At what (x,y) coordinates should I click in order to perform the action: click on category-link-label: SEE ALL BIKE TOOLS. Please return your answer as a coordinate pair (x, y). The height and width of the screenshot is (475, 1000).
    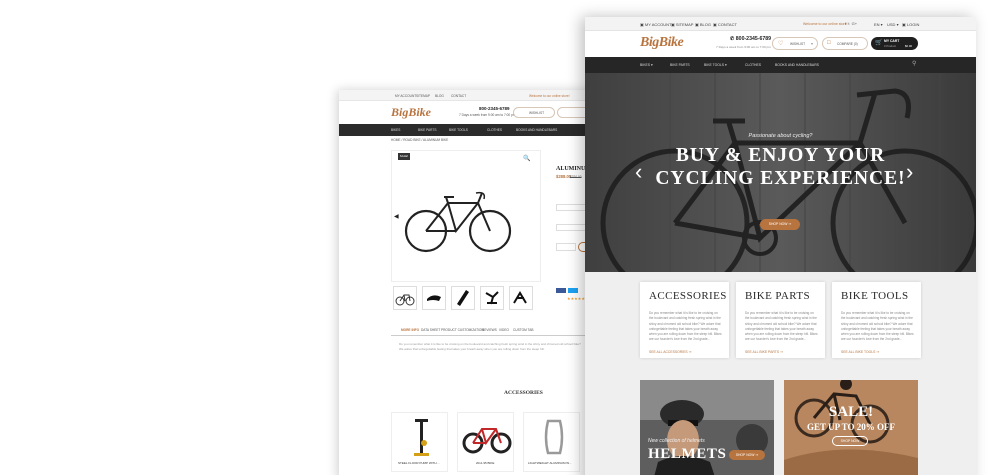
    Looking at the image, I should click on (858, 352).